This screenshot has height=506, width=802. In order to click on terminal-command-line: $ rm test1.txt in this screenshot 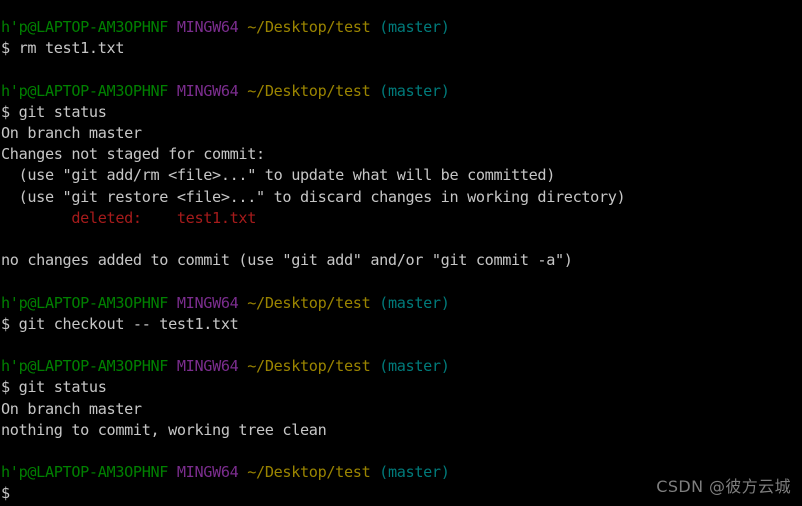, I will do `click(401, 48)`.